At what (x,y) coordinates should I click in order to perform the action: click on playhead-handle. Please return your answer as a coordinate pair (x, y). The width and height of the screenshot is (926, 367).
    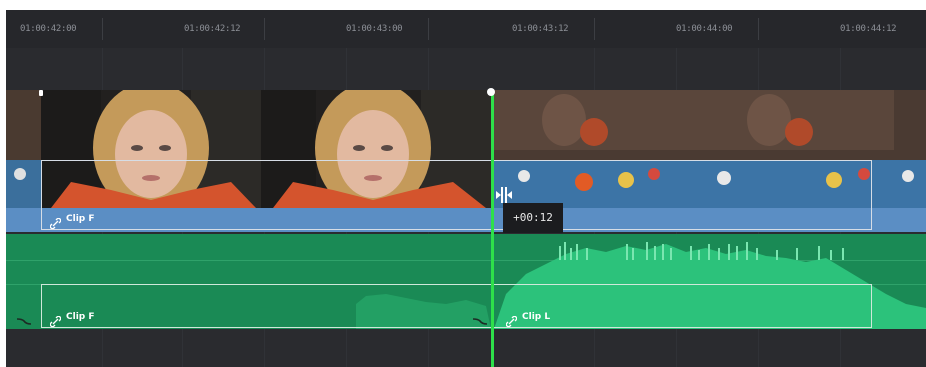
    Looking at the image, I should click on (491, 92).